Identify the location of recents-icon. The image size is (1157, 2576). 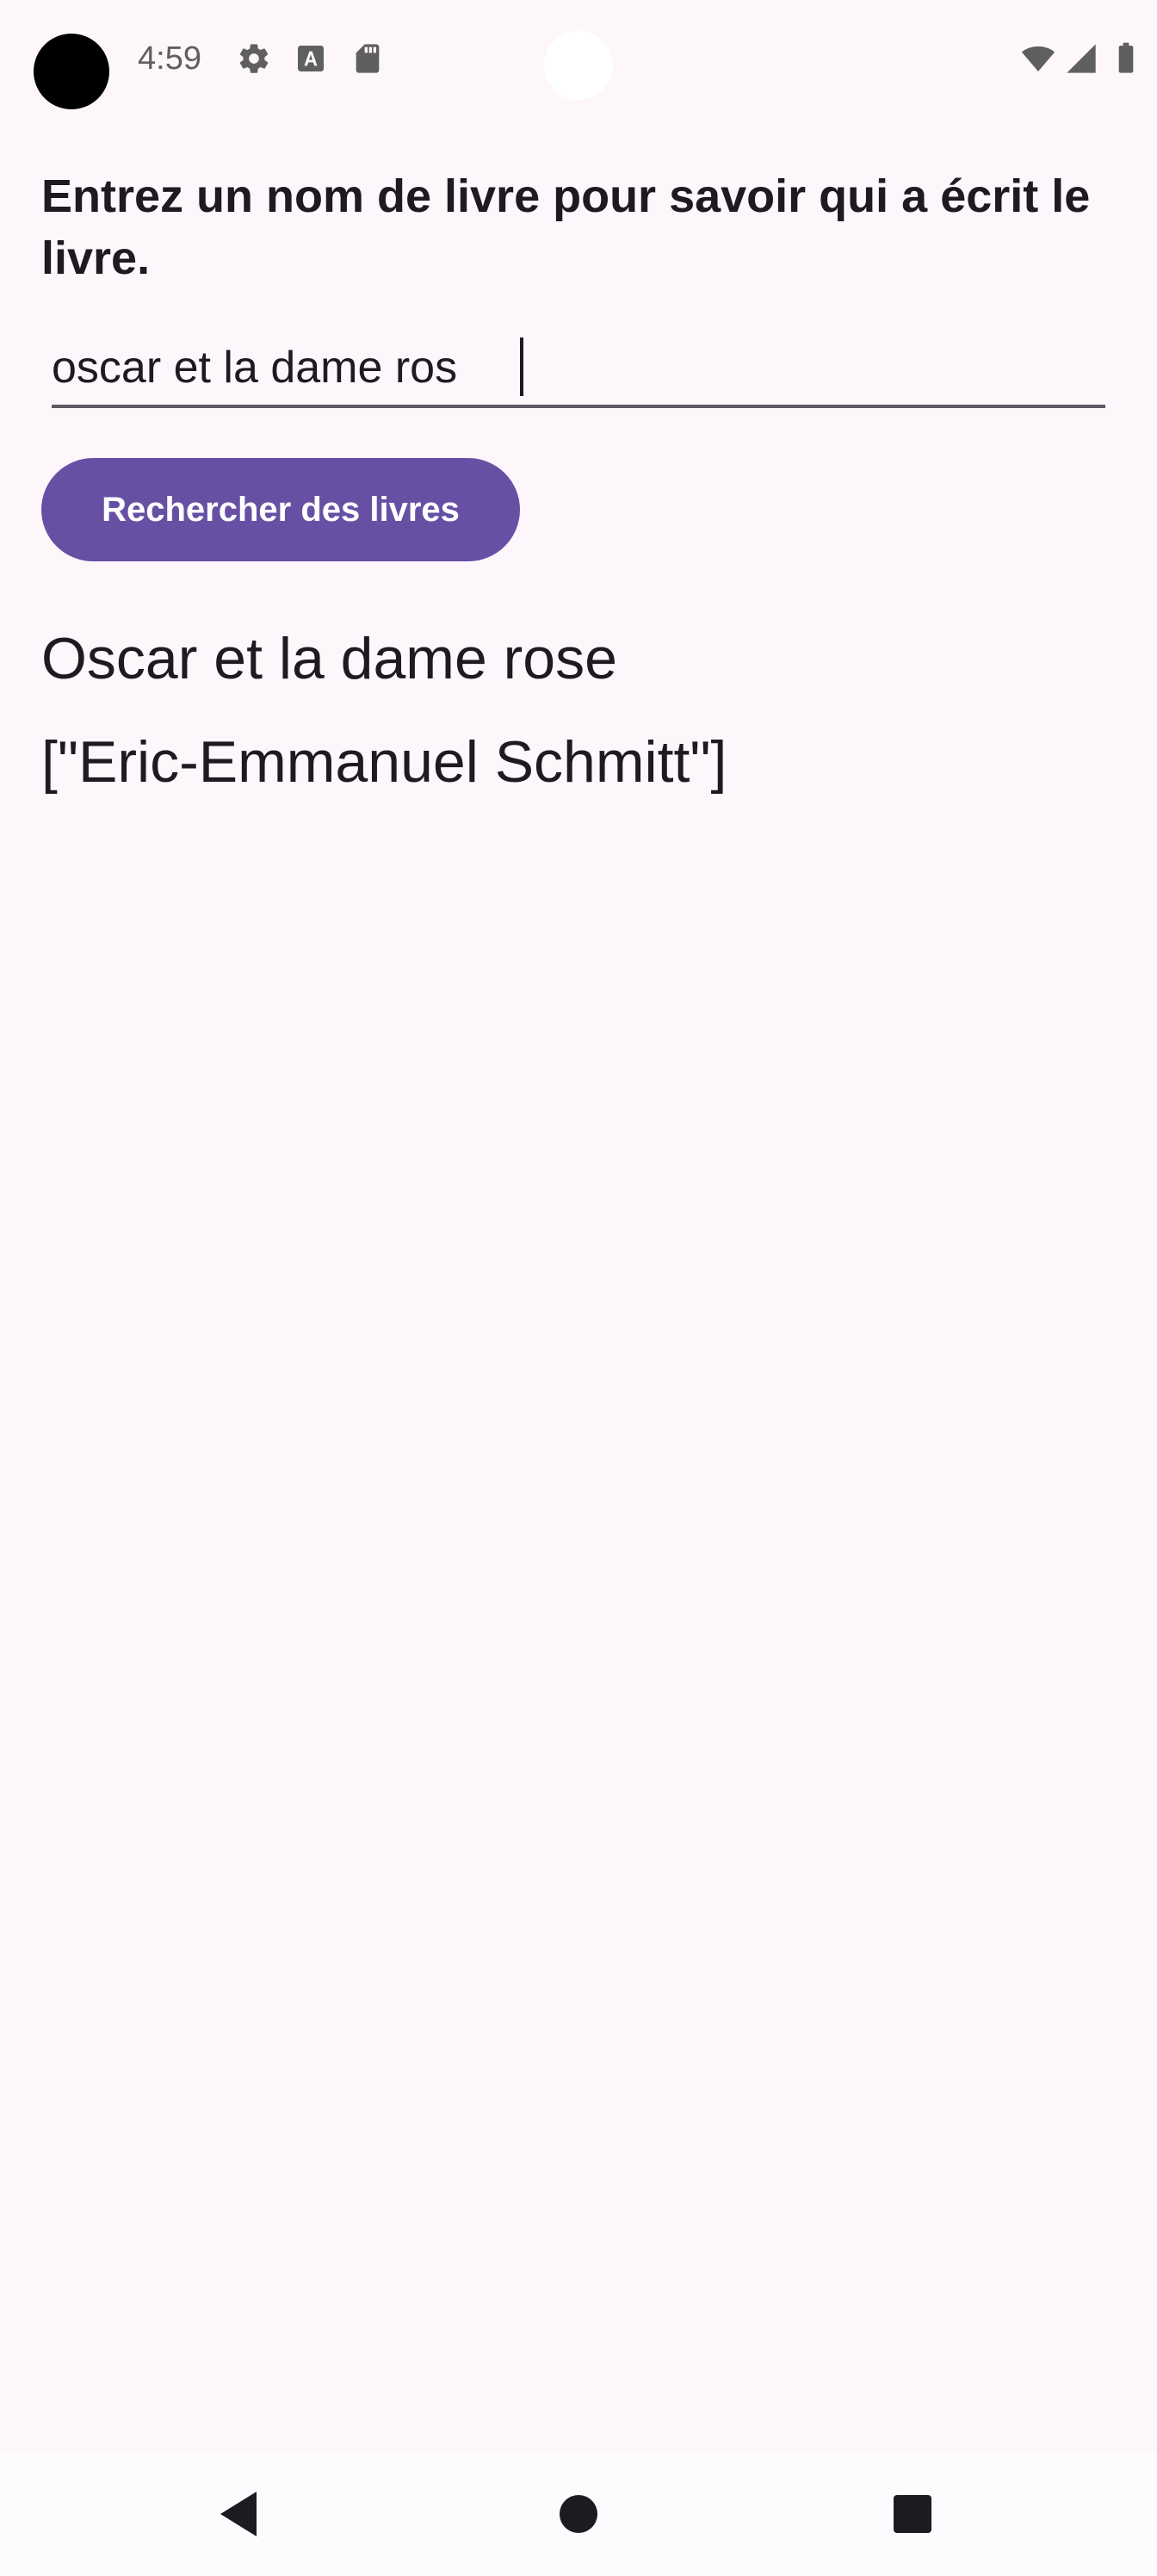
(913, 2514).